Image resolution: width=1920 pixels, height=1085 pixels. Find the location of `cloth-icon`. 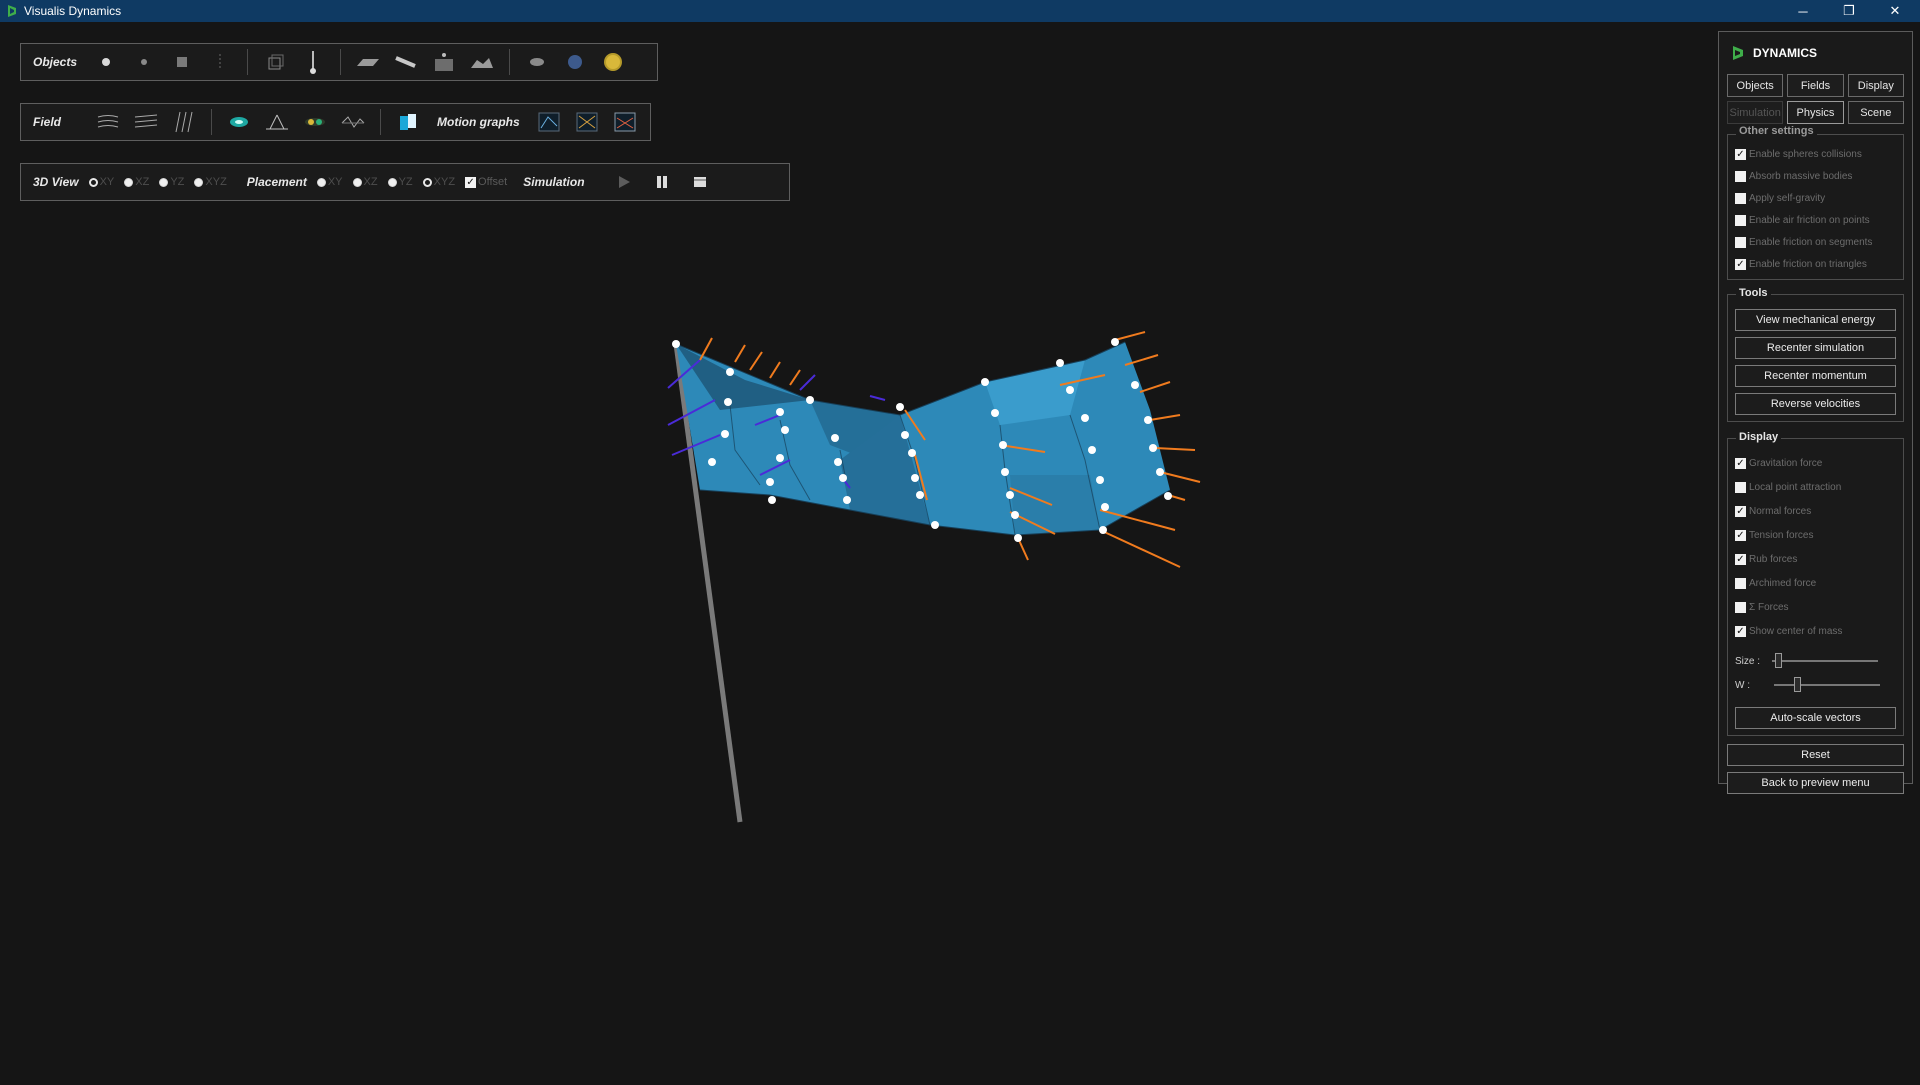

cloth-icon is located at coordinates (444, 62).